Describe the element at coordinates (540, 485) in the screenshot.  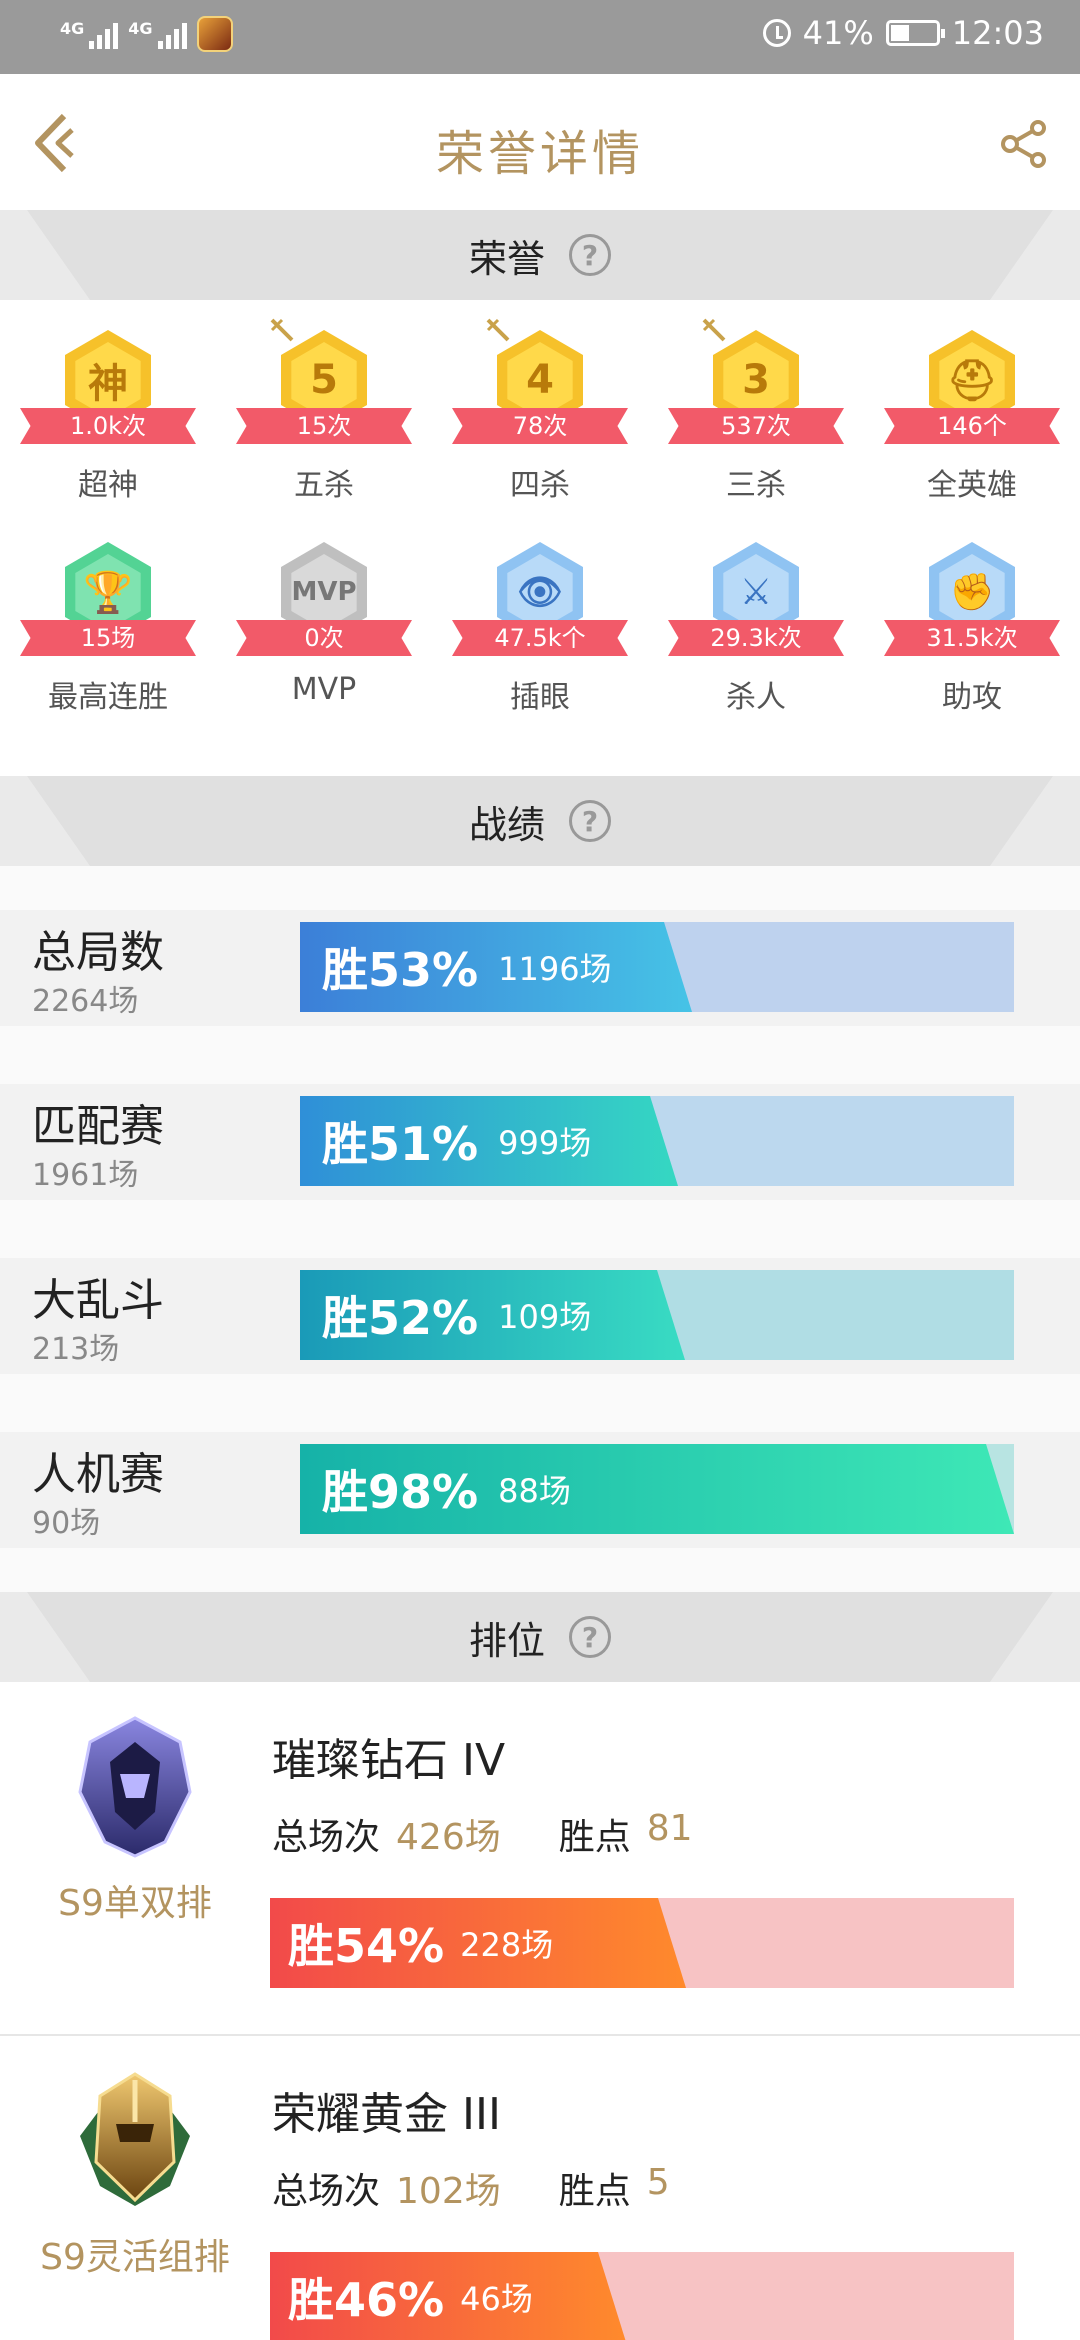
I see `honor-label: 四杀` at that location.